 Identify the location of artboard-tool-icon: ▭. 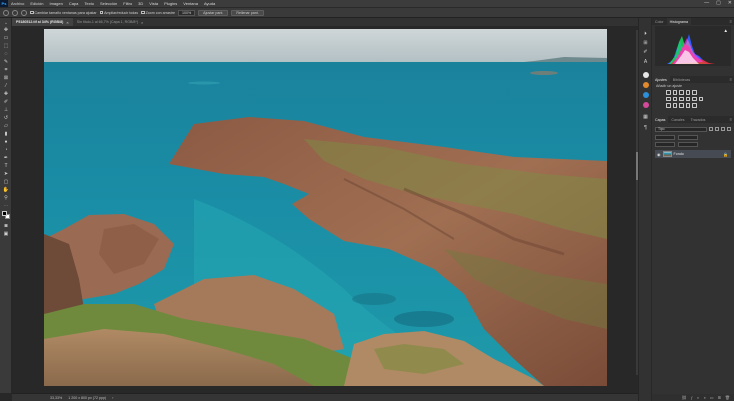
(6, 38).